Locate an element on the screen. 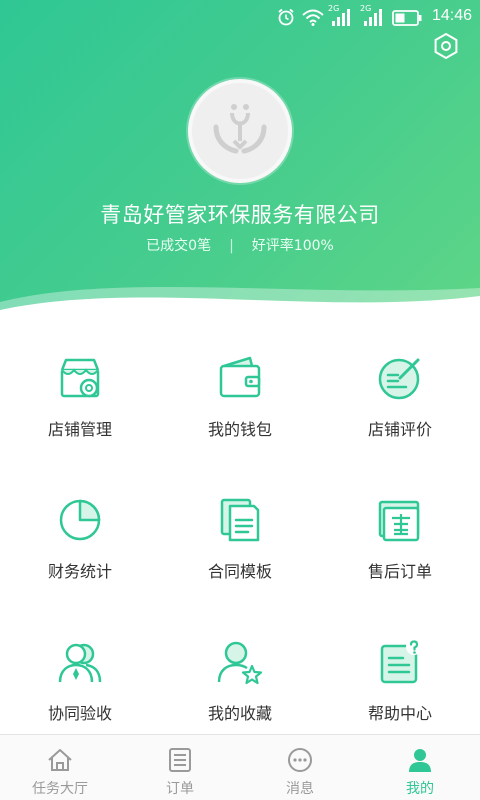 The image size is (480, 800). tab-task-hall: 任务大厅 is located at coordinates (60, 767).